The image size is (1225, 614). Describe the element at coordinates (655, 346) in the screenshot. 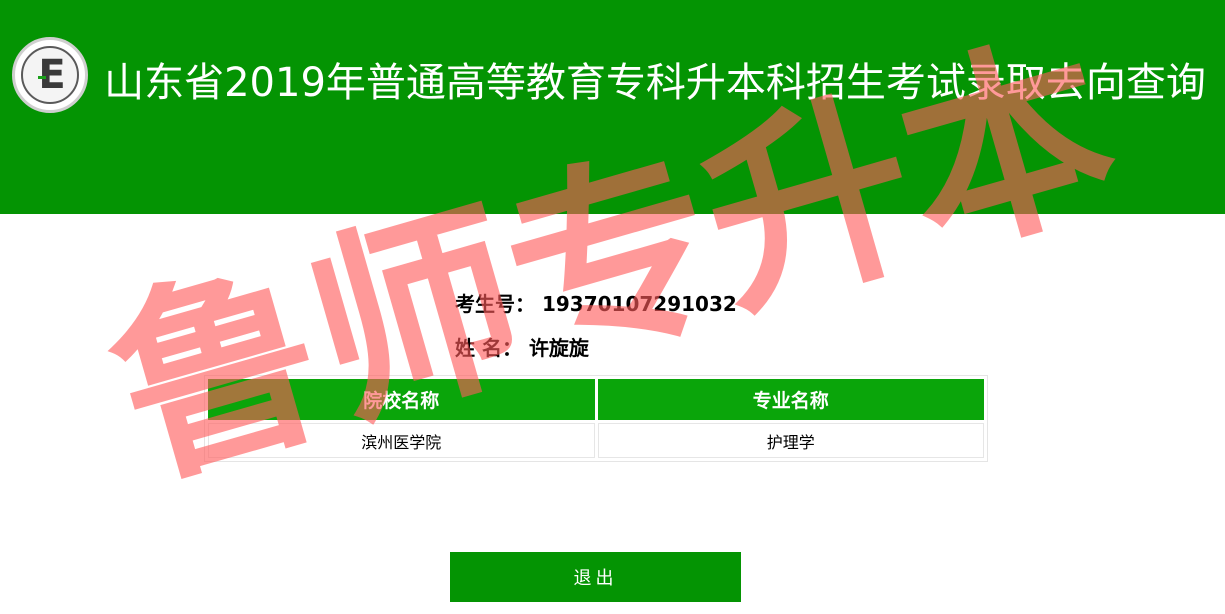

I see `student-name-row: 姓 名： 许旋旋` at that location.